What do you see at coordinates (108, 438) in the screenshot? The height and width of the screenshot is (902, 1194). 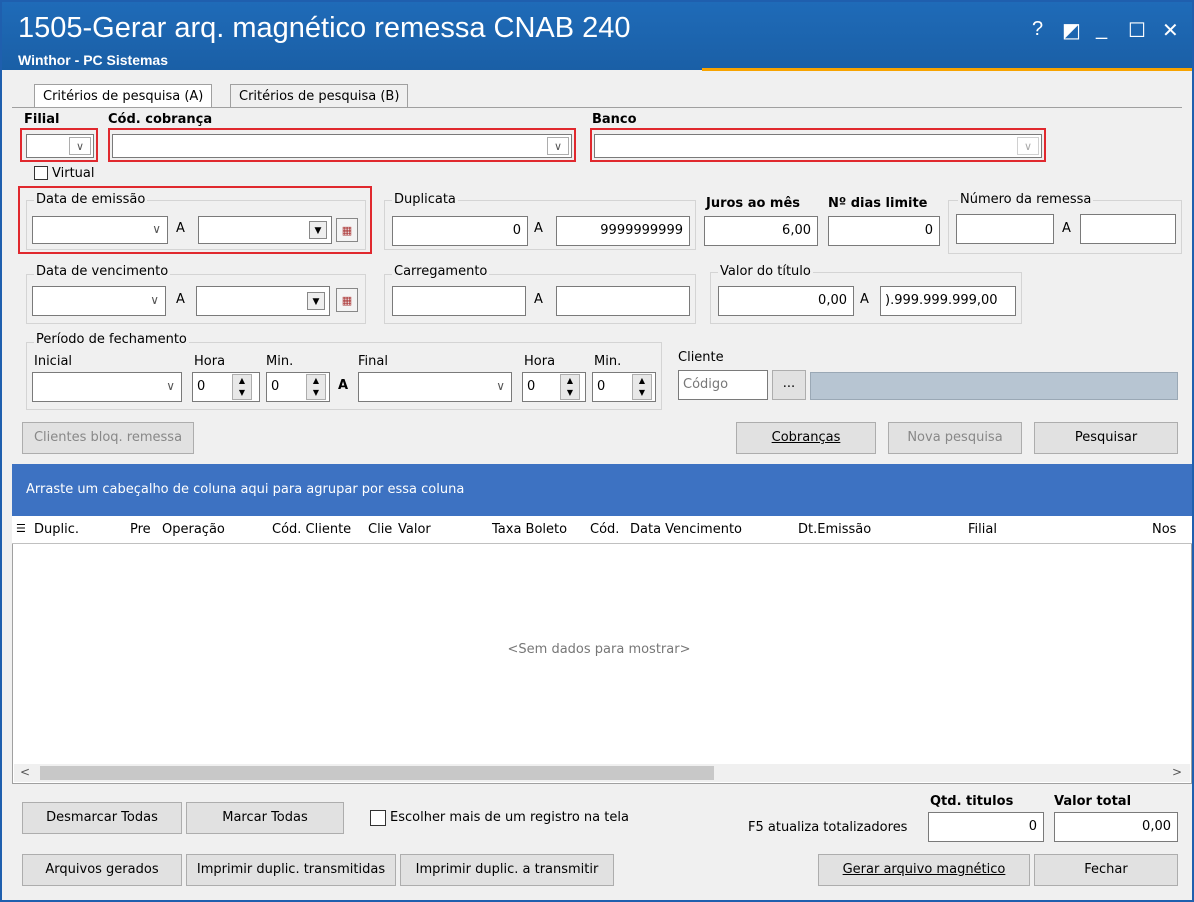 I see `clientes-bloq-button: Clientes bloq. remessa` at bounding box center [108, 438].